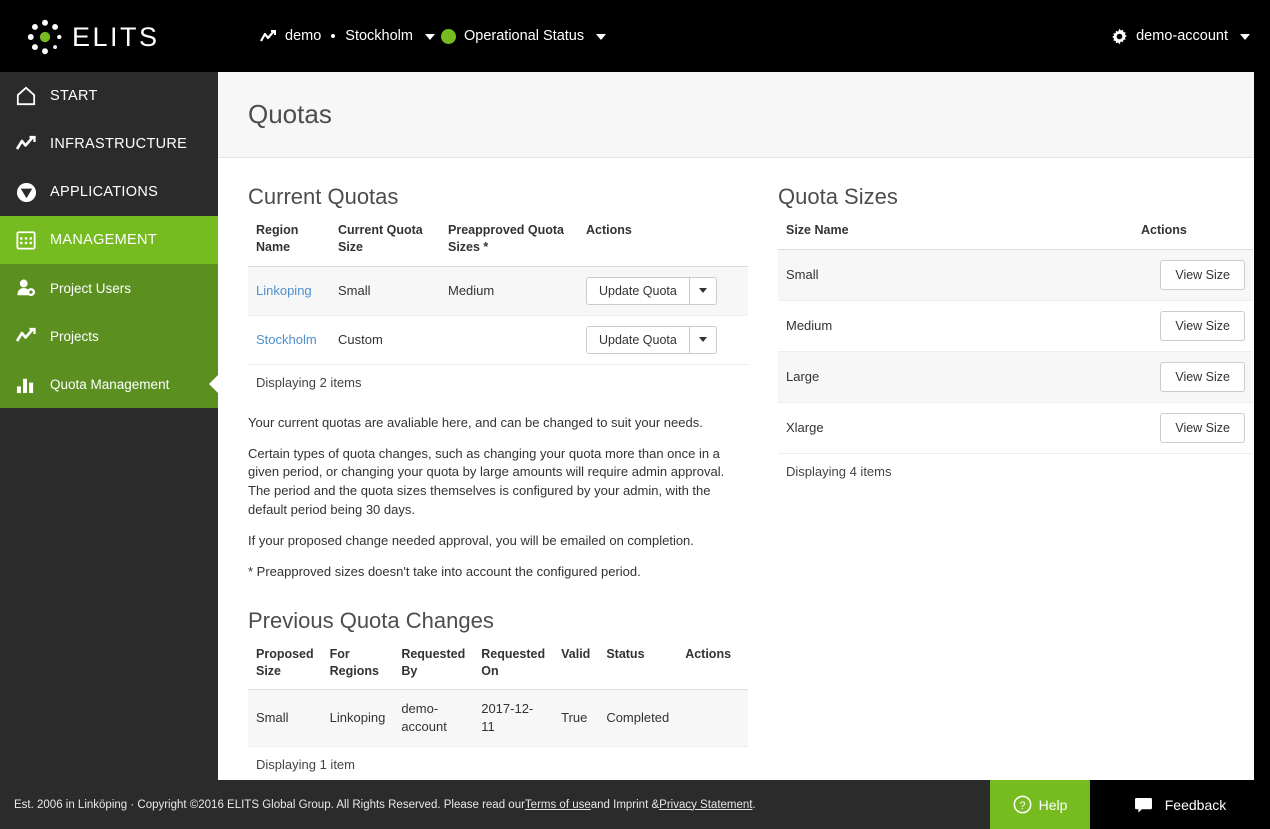  I want to click on sidebar-item-project-users: Project Users, so click(109, 288).